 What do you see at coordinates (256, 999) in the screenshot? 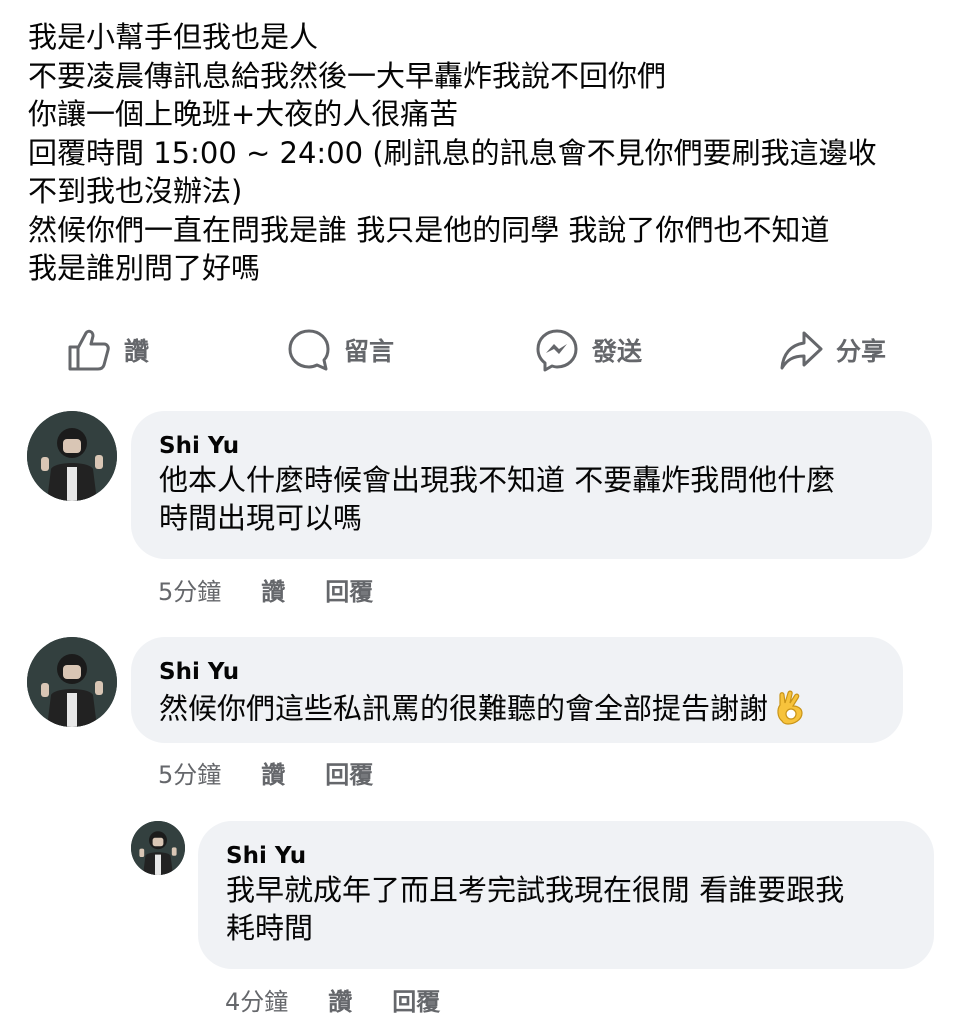
I see `comment-time: 4分鐘` at bounding box center [256, 999].